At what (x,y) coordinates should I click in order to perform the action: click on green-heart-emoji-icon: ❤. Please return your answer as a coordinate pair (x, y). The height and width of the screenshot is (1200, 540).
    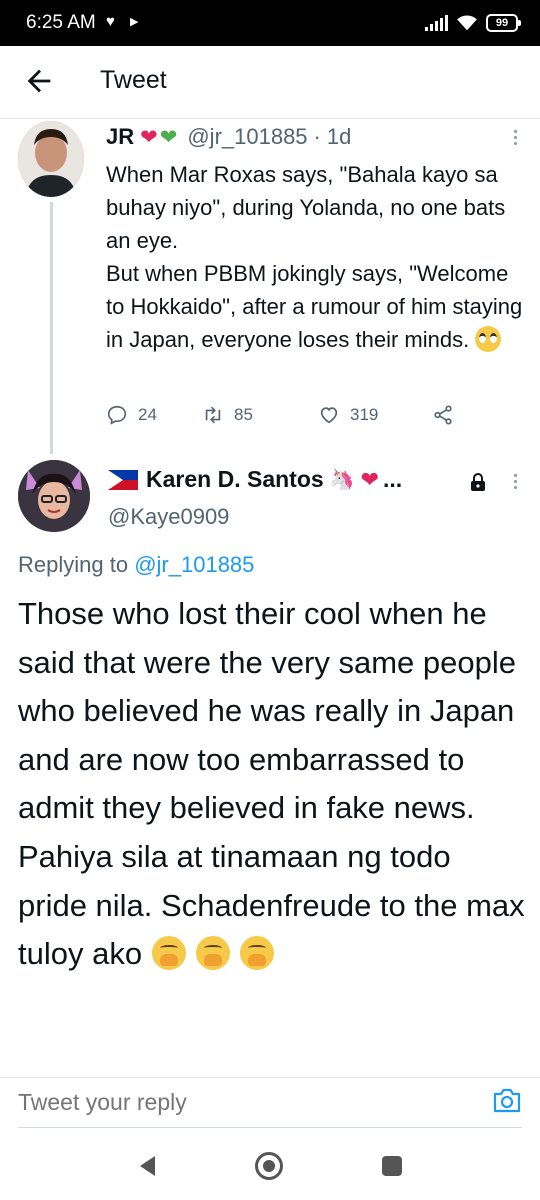
    Looking at the image, I should click on (168, 137).